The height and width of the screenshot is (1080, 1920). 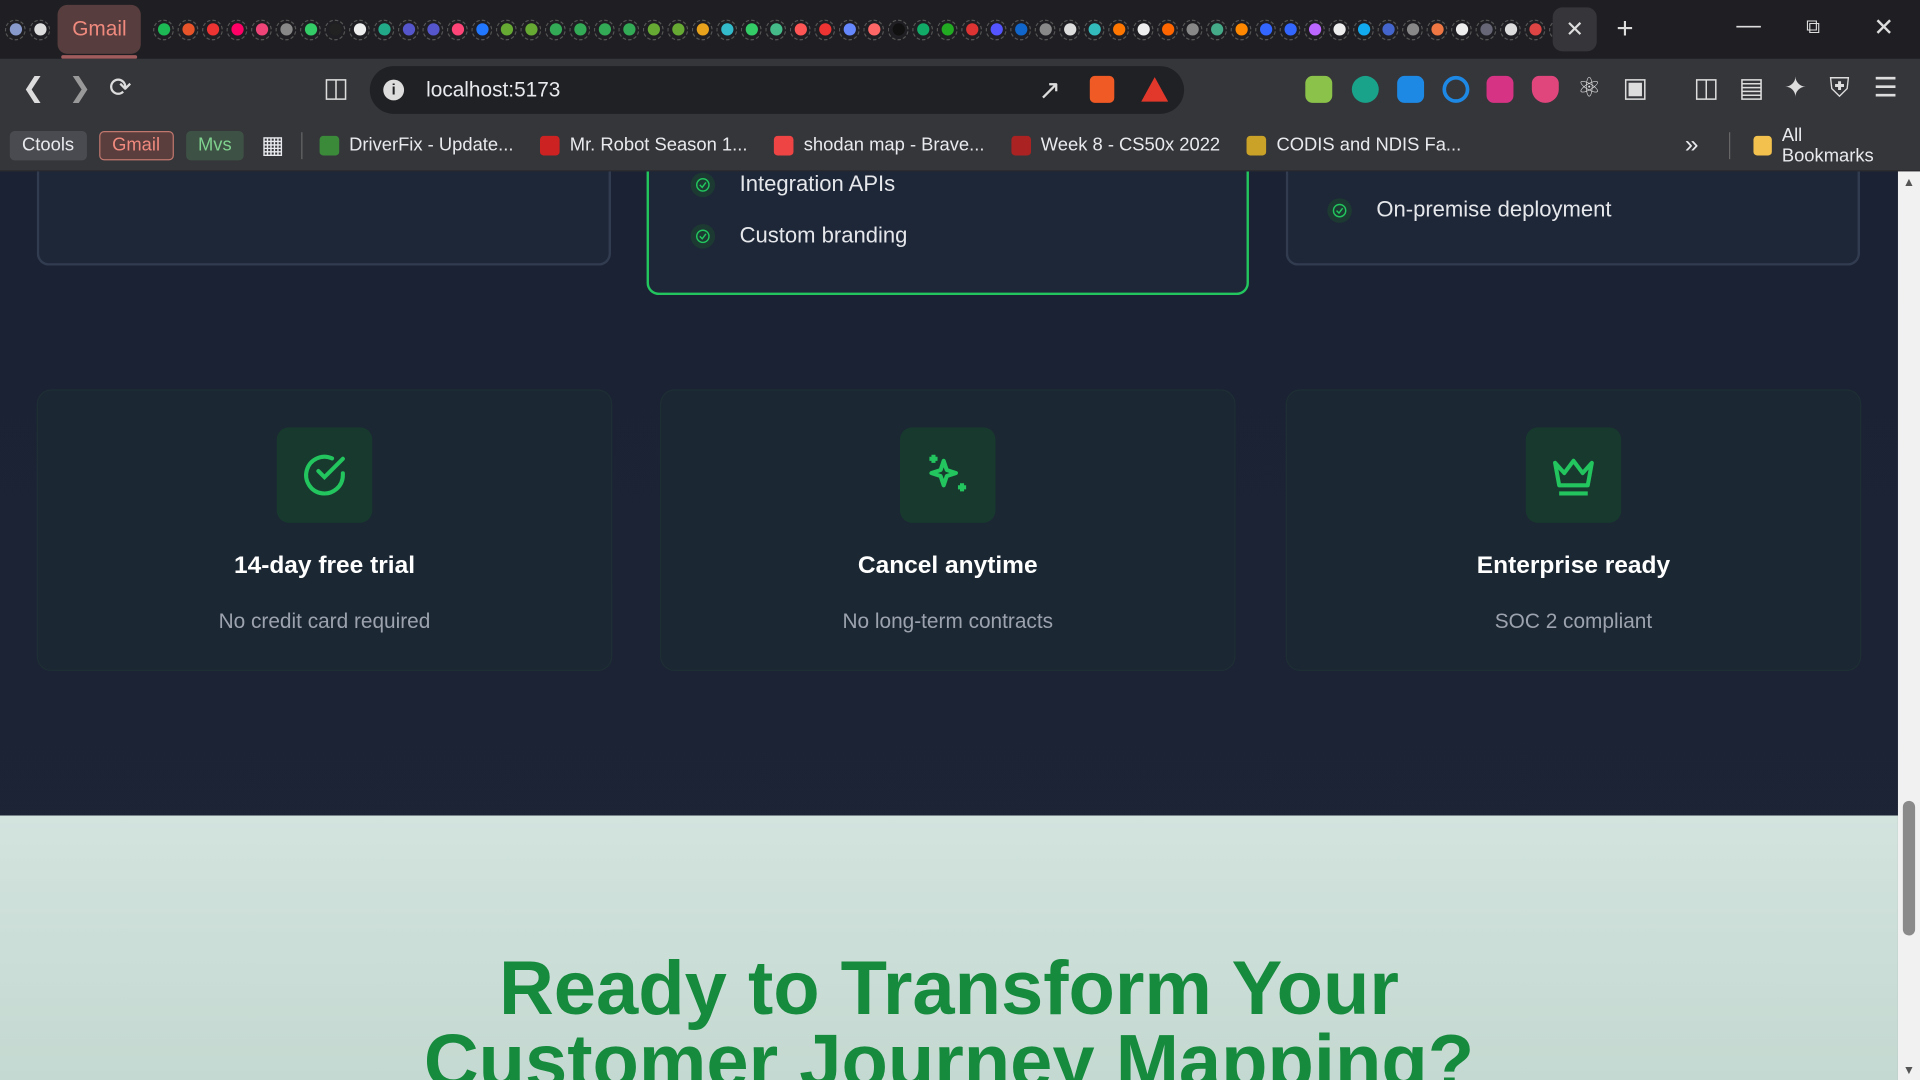 I want to click on site-info-icon: i, so click(x=394, y=90).